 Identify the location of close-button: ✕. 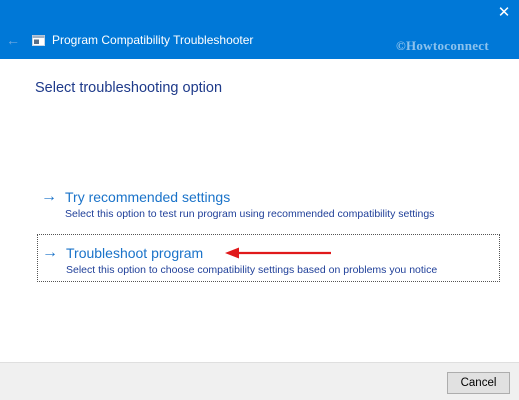
(504, 13).